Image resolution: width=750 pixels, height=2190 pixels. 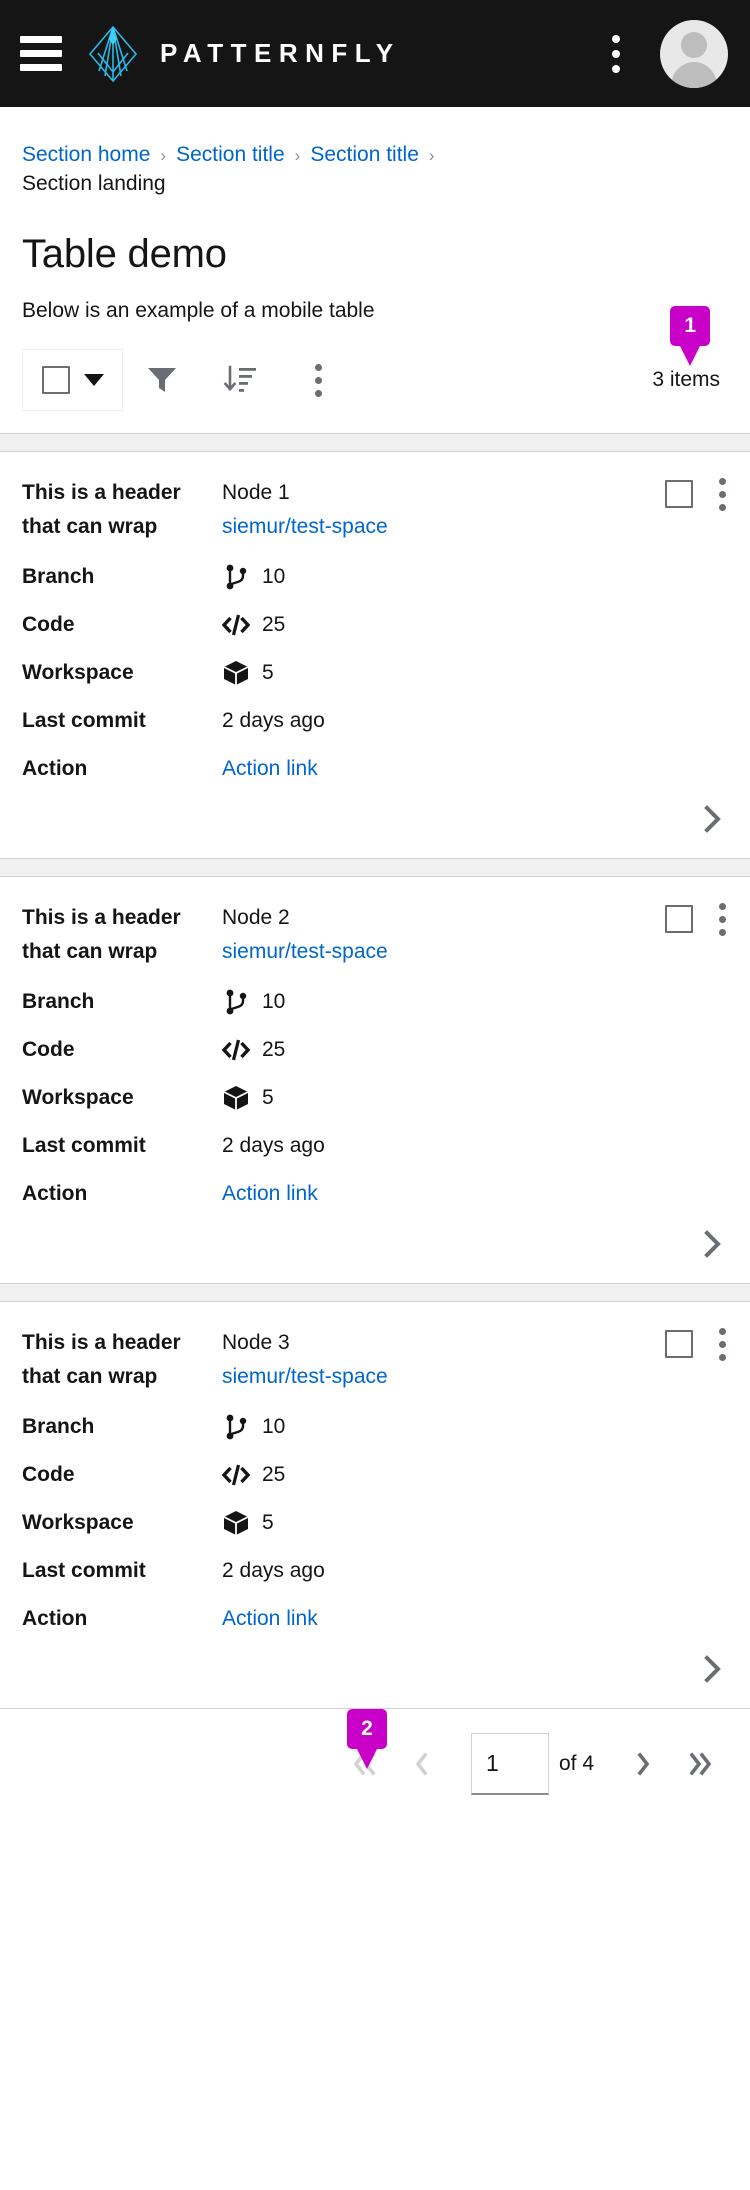 I want to click on annotation-badge-2: 2, so click(x=367, y=1739).